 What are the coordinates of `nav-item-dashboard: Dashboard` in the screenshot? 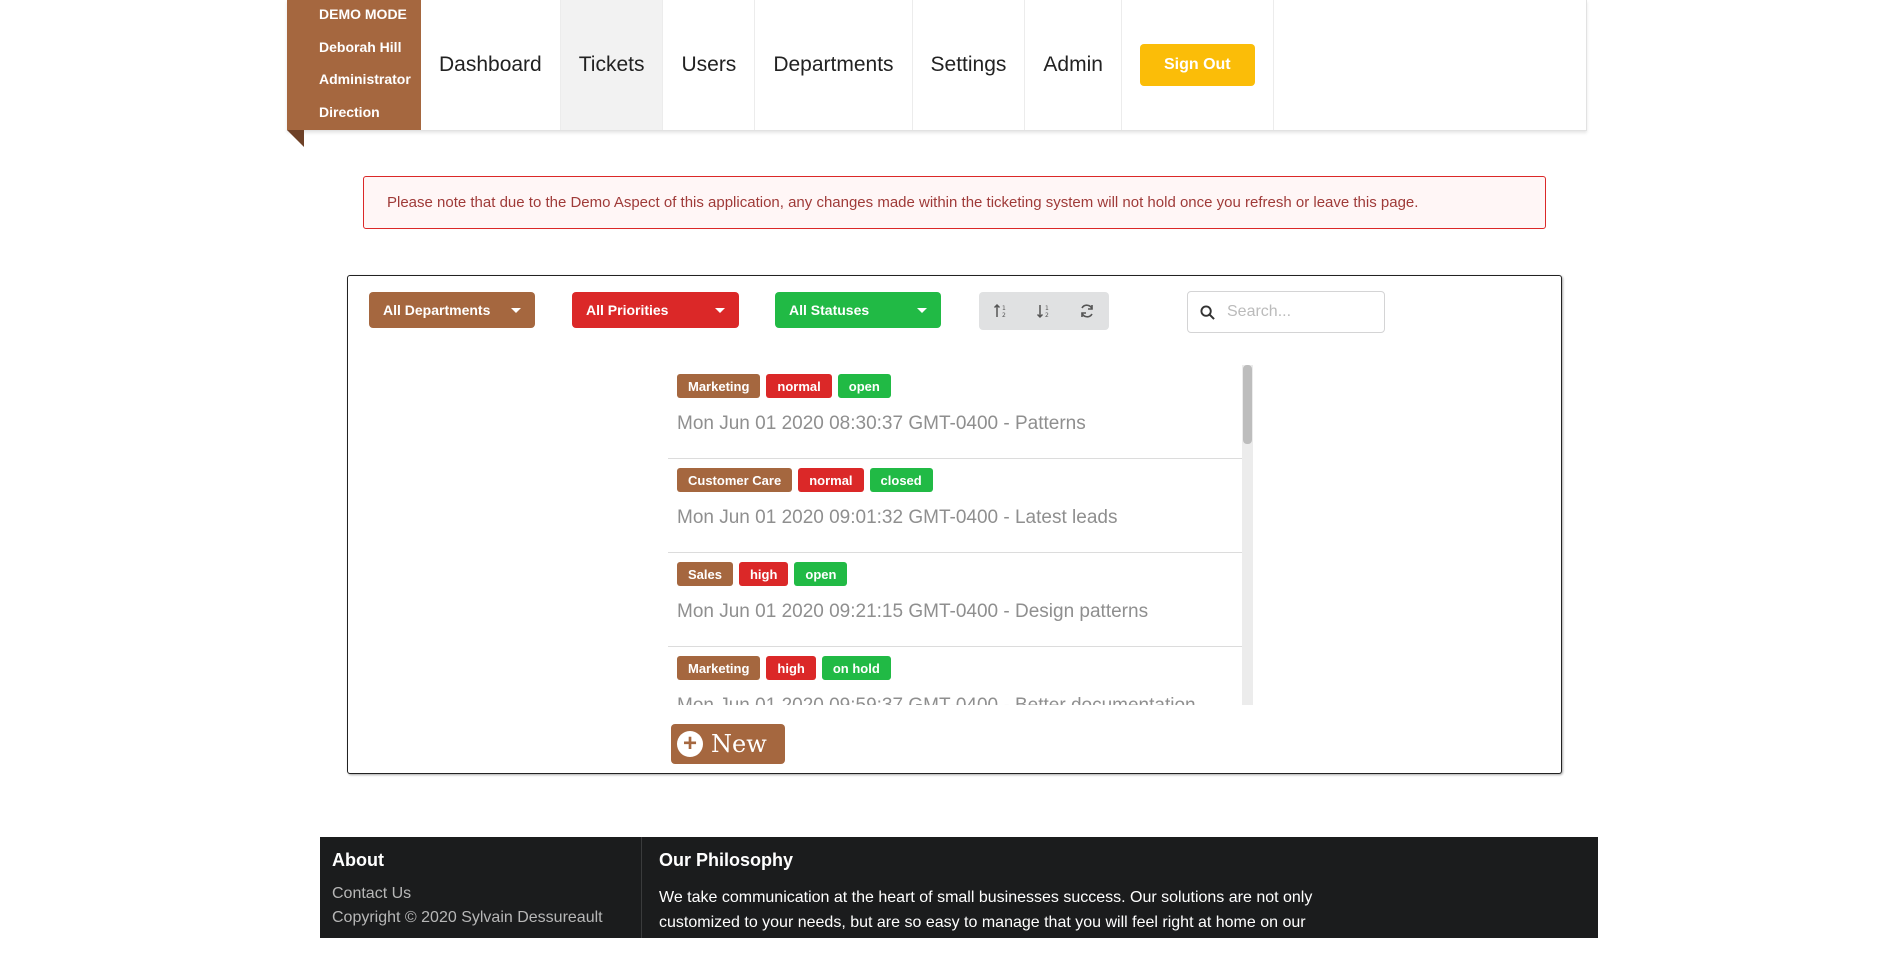 It's located at (491, 65).